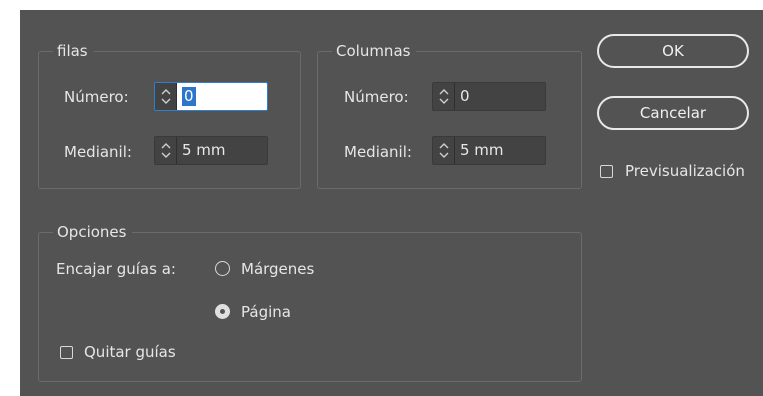 This screenshot has height=396, width=763. What do you see at coordinates (93, 232) in the screenshot?
I see `options-legend: Opciones` at bounding box center [93, 232].